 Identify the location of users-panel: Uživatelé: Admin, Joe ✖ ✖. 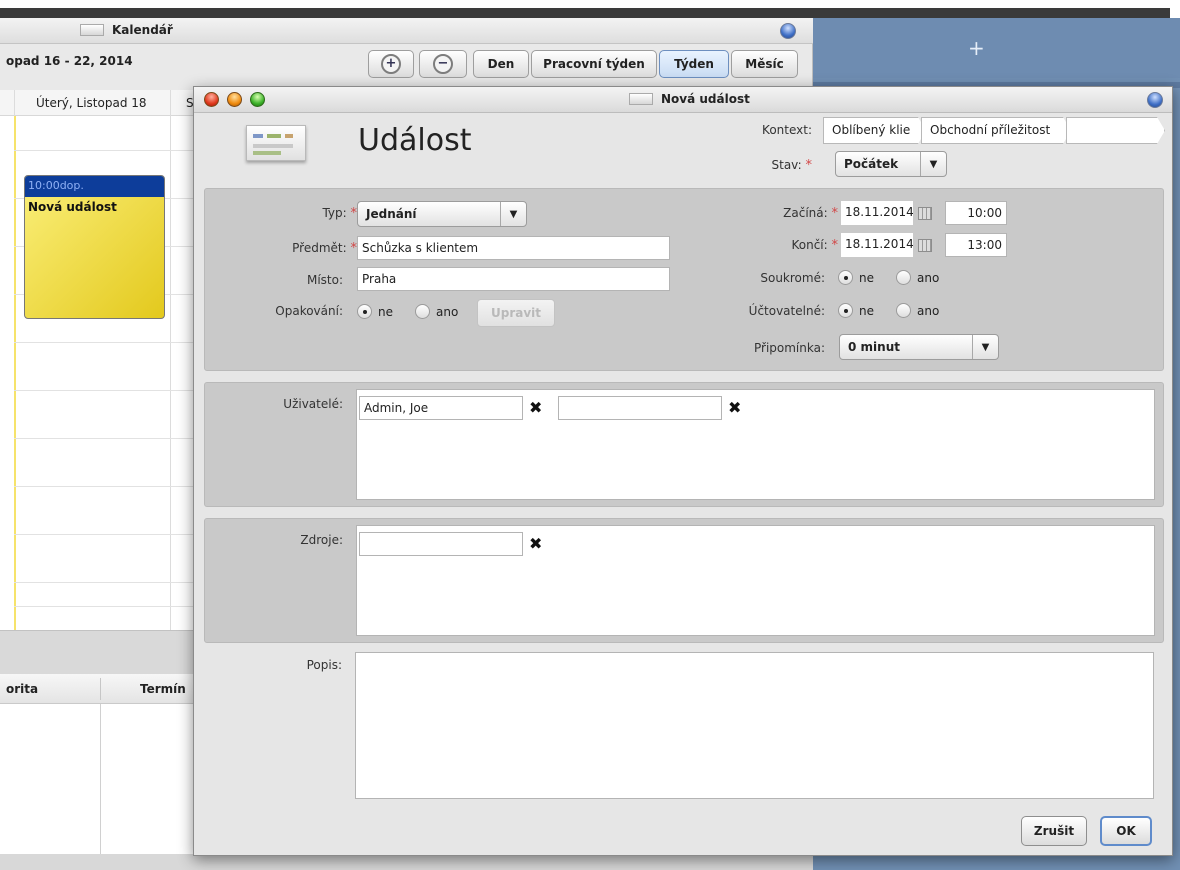
(684, 444).